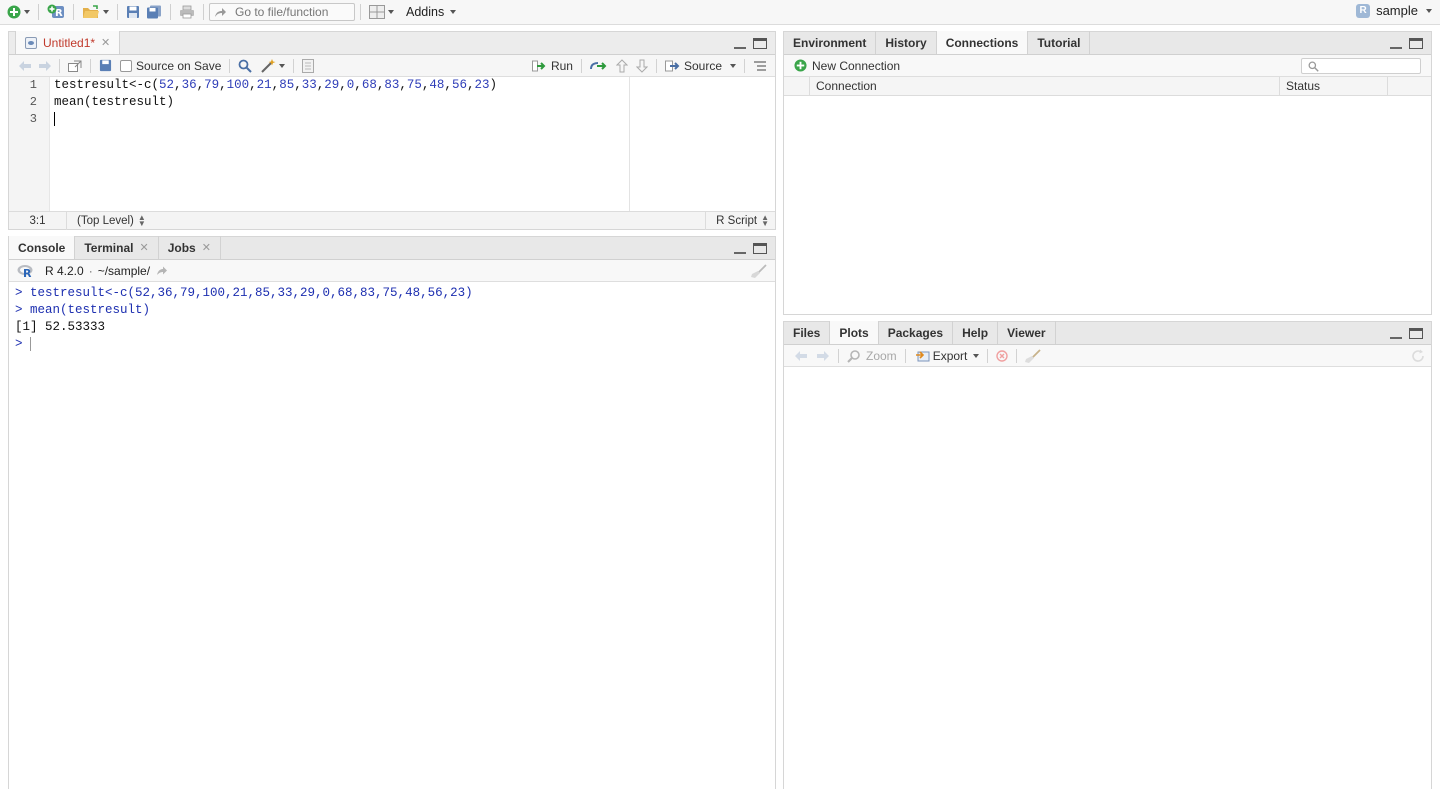 The height and width of the screenshot is (789, 1440). Describe the element at coordinates (847, 66) in the screenshot. I see `new-connection-button: New Connection` at that location.